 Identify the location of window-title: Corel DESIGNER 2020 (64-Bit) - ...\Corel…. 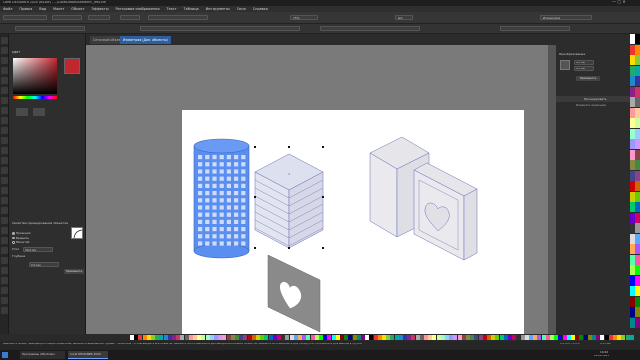
(54, 2).